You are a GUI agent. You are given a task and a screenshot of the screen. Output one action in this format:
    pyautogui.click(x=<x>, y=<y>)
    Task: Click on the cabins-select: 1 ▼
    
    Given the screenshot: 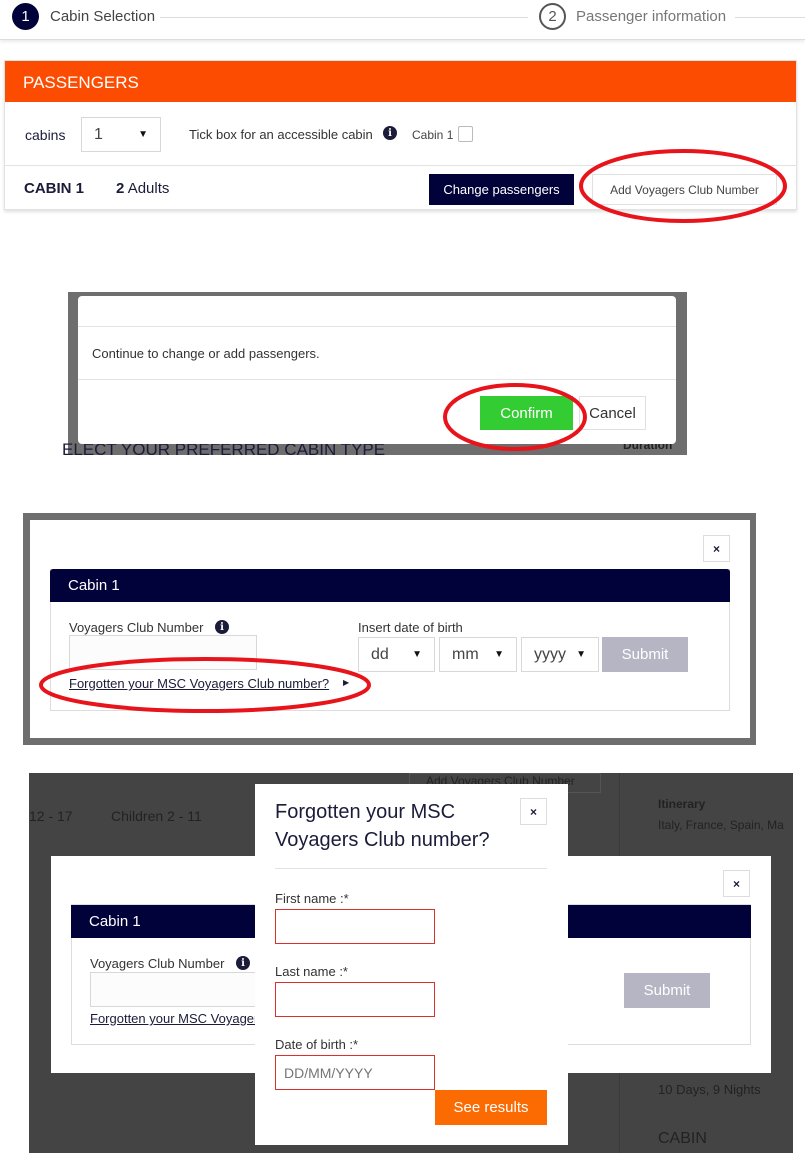 What is the action you would take?
    pyautogui.click(x=121, y=134)
    